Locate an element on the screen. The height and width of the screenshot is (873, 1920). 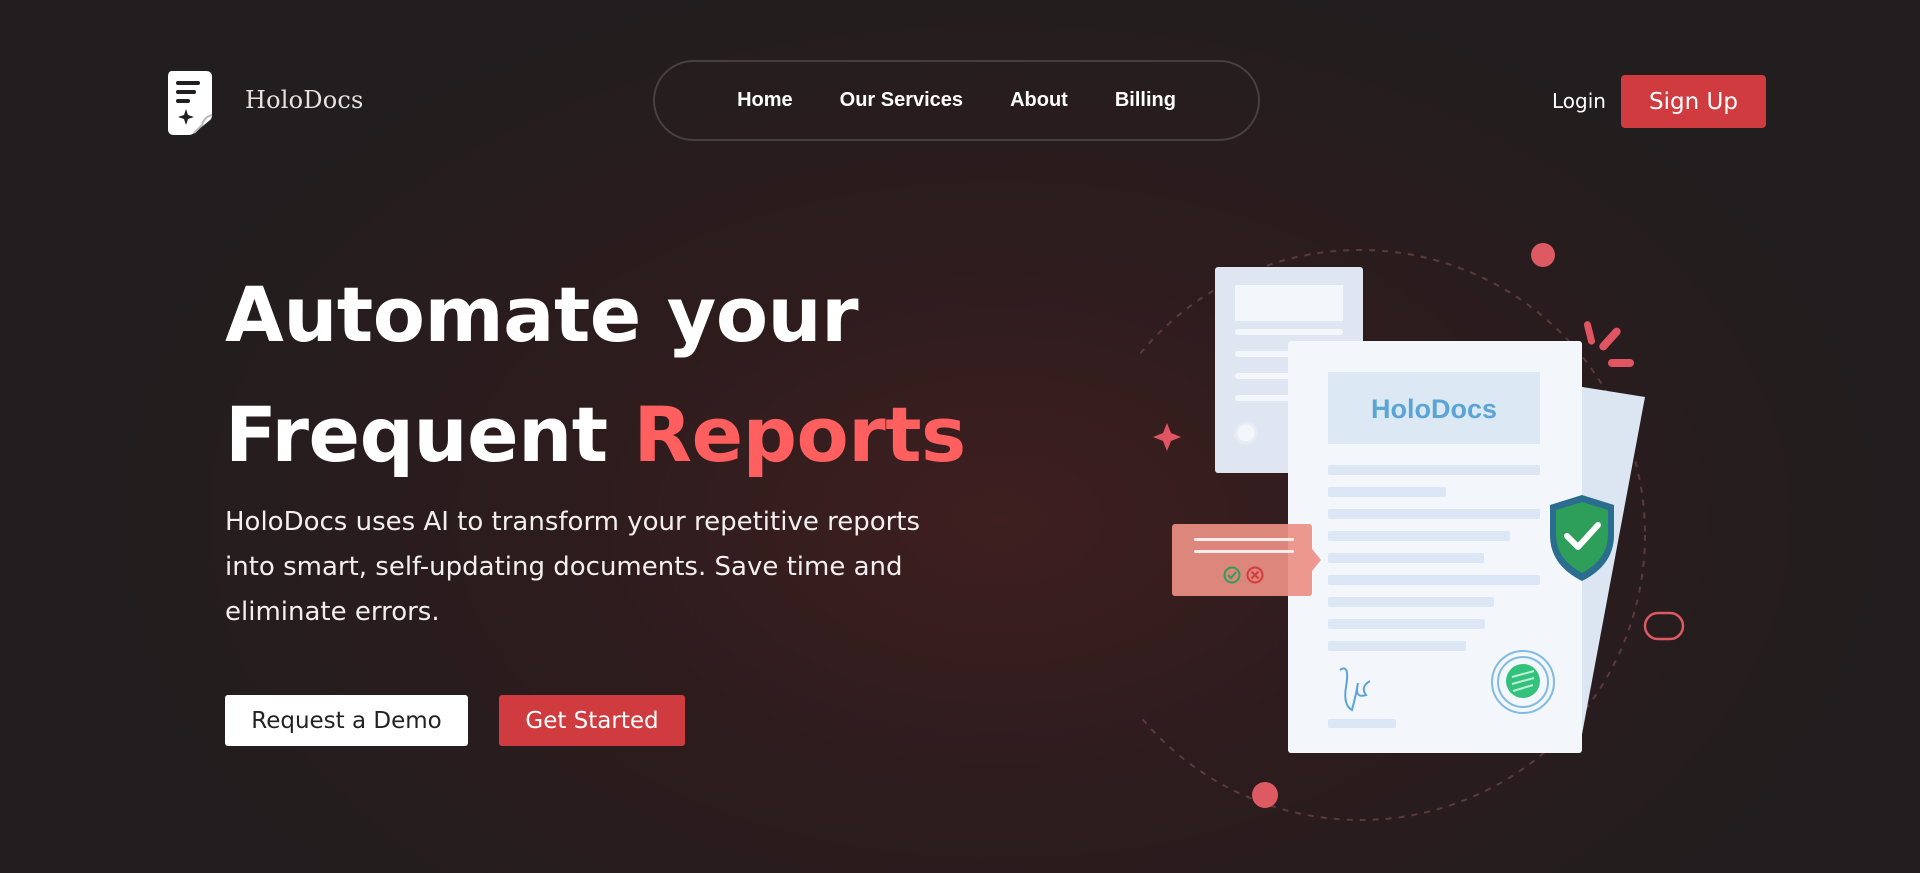
get-started-button: Get Started is located at coordinates (592, 720).